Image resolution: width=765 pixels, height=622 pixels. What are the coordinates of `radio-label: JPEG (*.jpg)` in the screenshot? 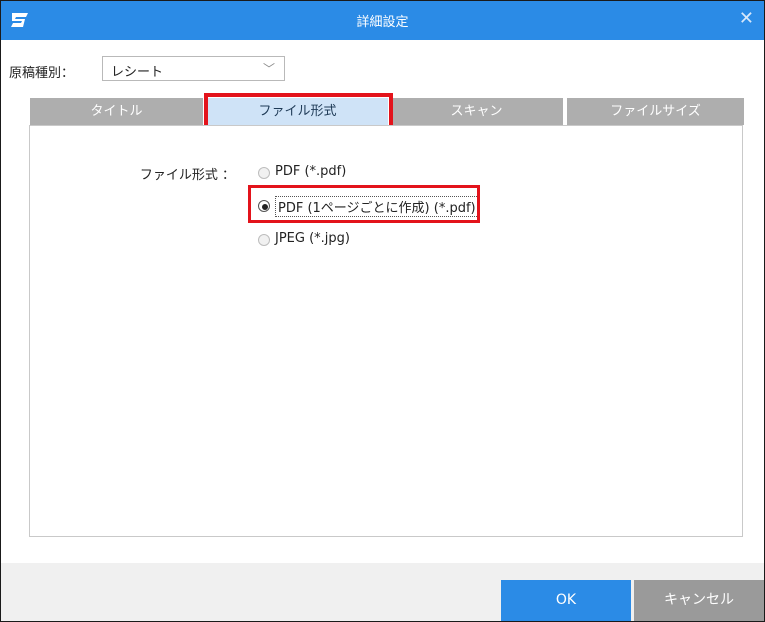 It's located at (312, 238).